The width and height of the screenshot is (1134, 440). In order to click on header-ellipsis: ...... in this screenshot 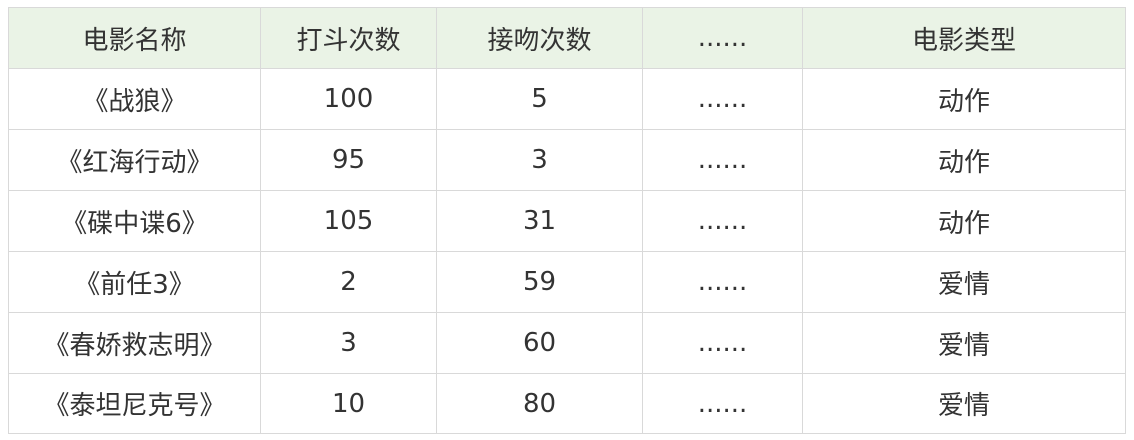, I will do `click(722, 38)`.